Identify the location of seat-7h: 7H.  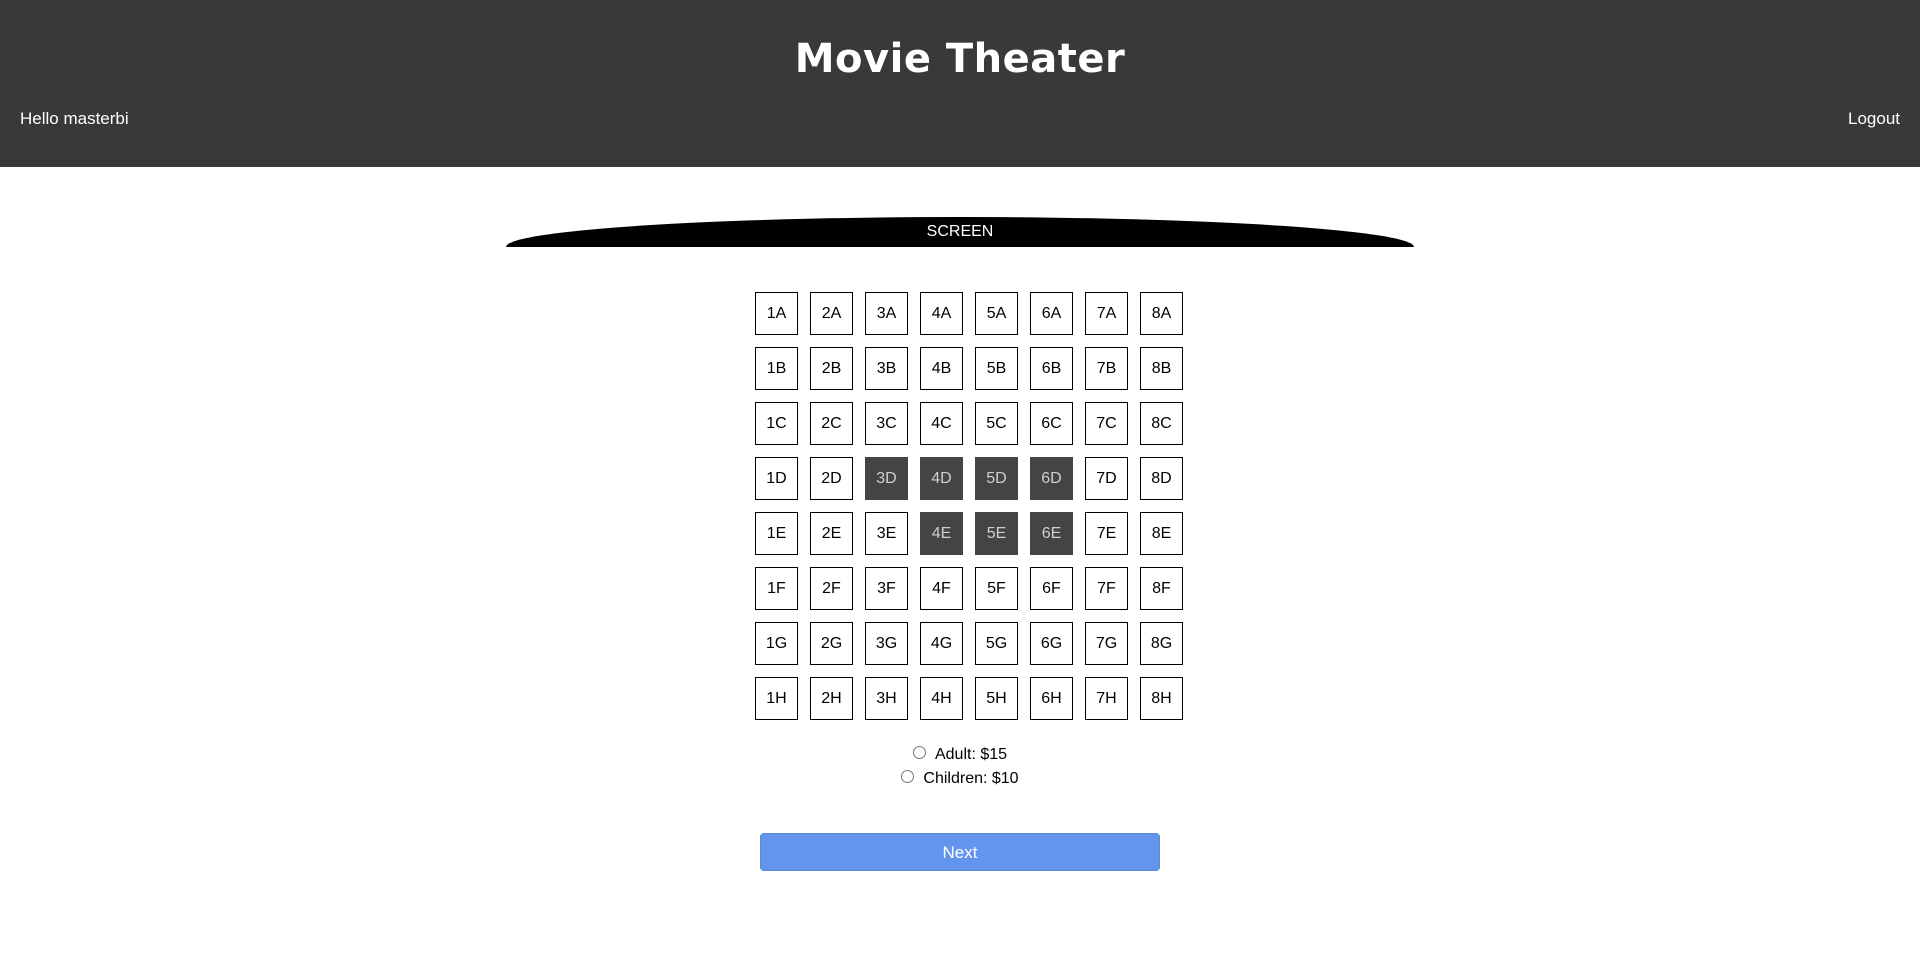
(1106, 698).